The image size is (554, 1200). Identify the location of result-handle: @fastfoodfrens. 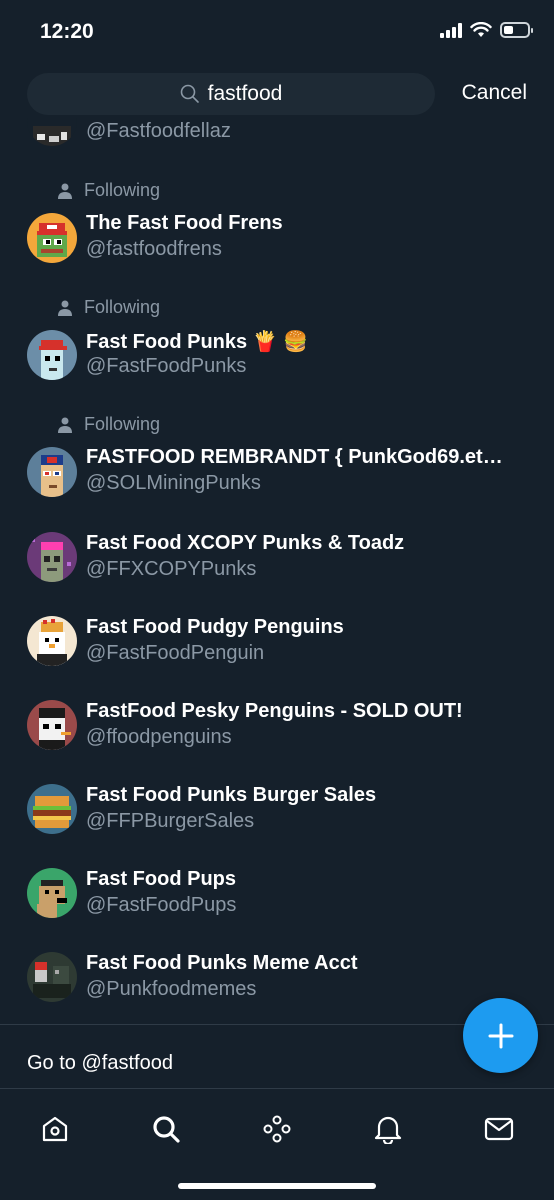
(154, 249).